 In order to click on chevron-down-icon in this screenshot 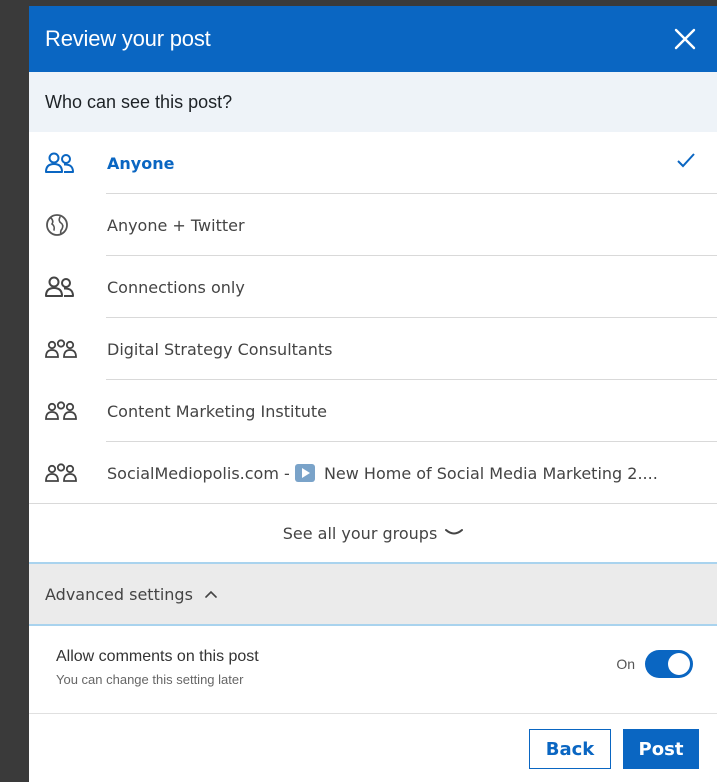, I will do `click(454, 532)`.